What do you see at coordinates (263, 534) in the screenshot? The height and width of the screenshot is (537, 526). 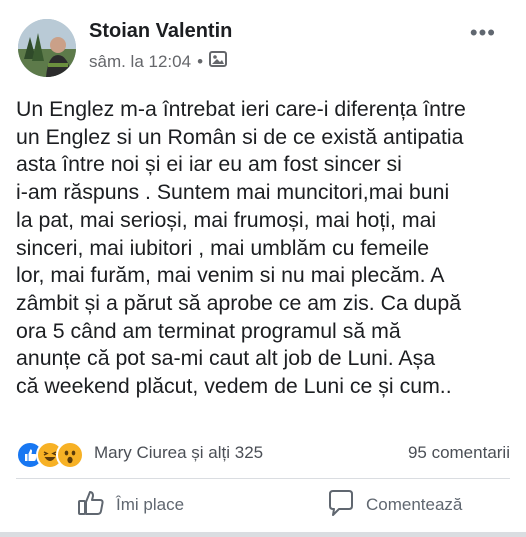 I see `bottom-border` at bounding box center [263, 534].